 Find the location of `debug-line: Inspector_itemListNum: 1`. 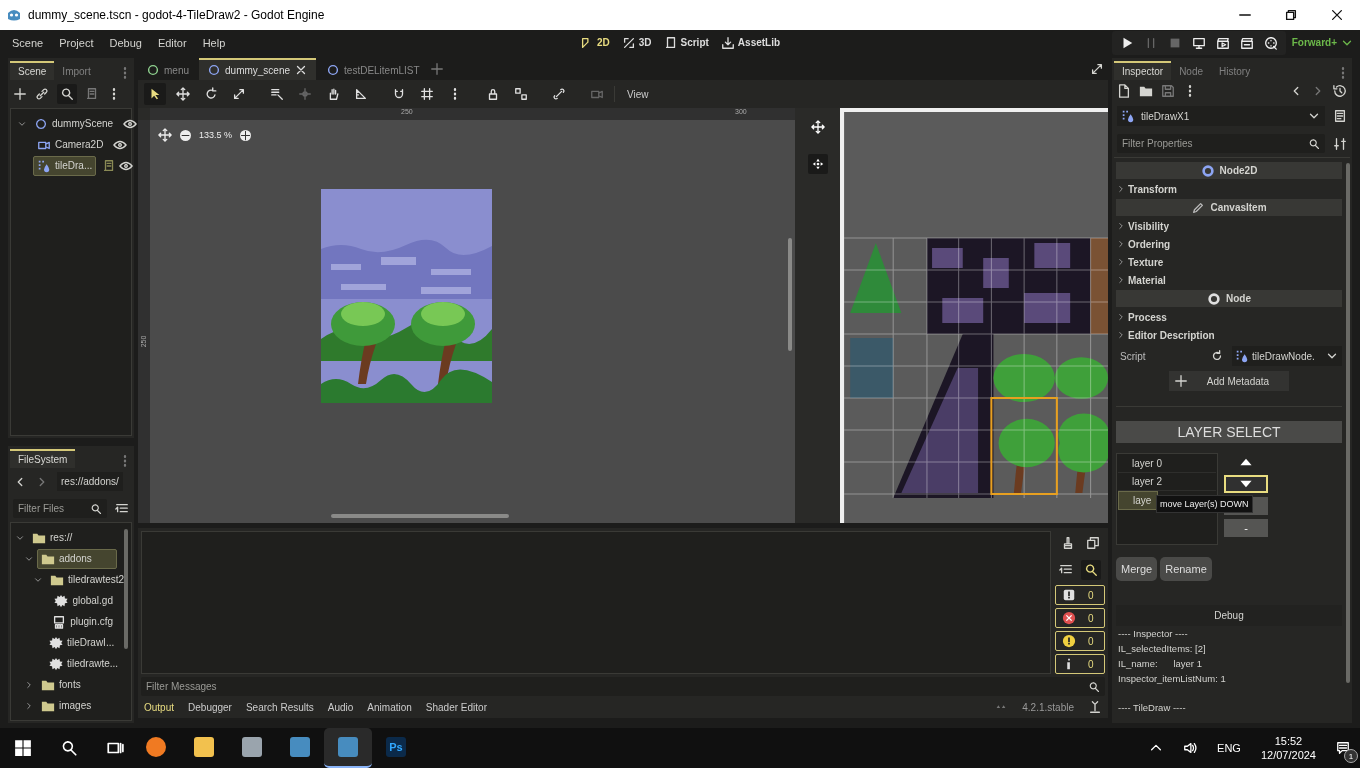

debug-line: Inspector_itemListNum: 1 is located at coordinates (1172, 679).